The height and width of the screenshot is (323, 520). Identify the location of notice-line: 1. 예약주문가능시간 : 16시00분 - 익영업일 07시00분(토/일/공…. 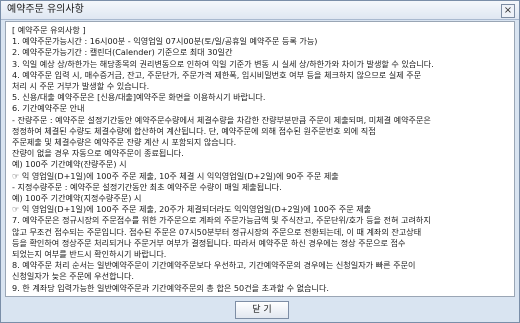
(165, 41).